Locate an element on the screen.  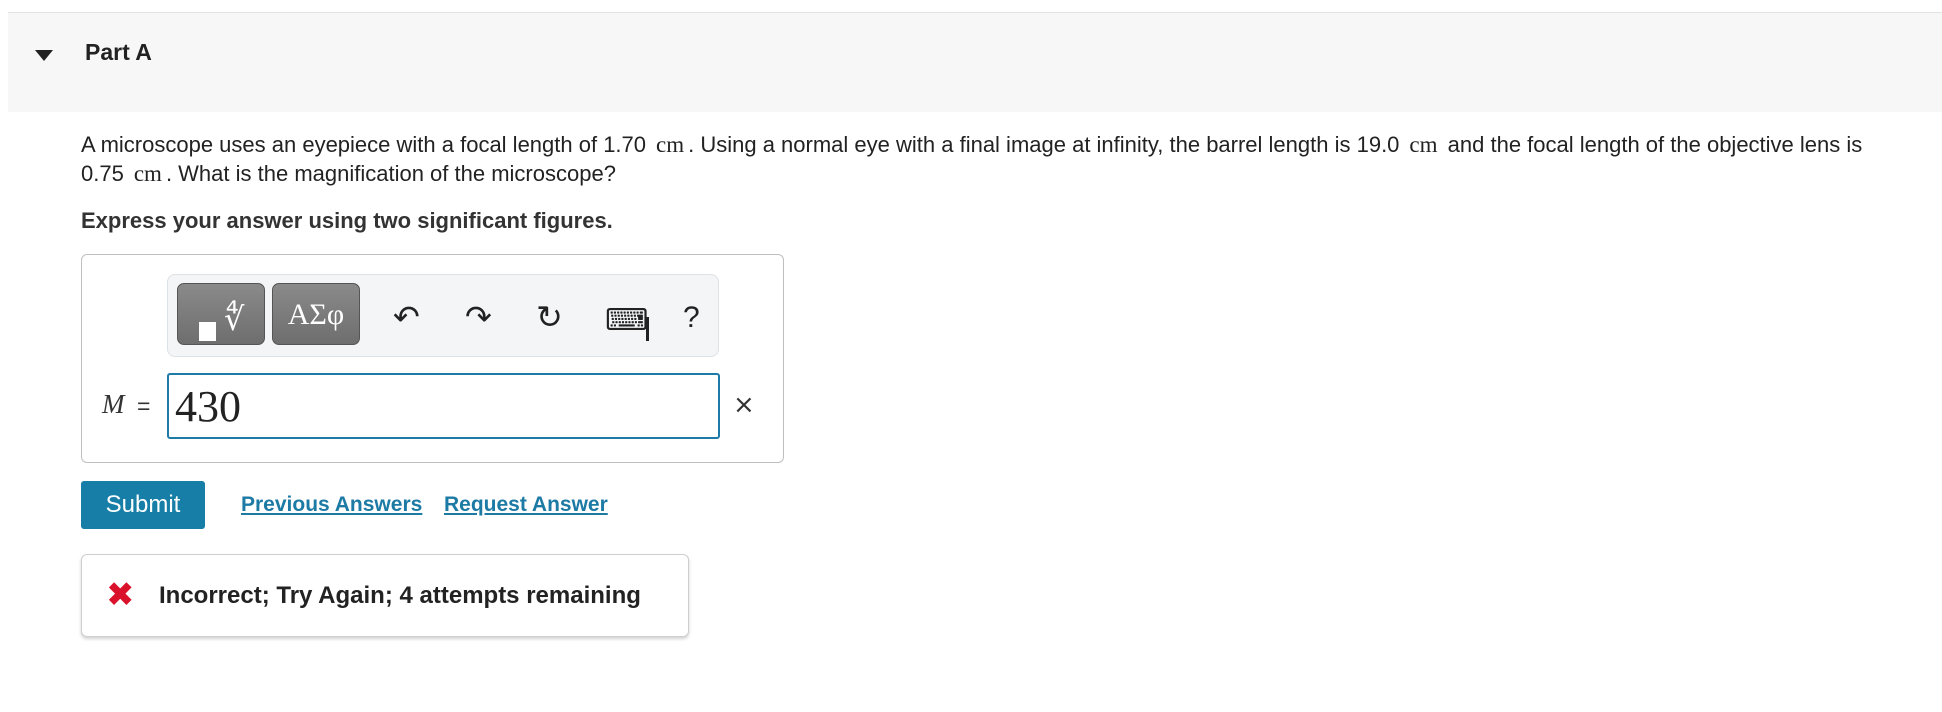
variable-label: M is located at coordinates (113, 404).